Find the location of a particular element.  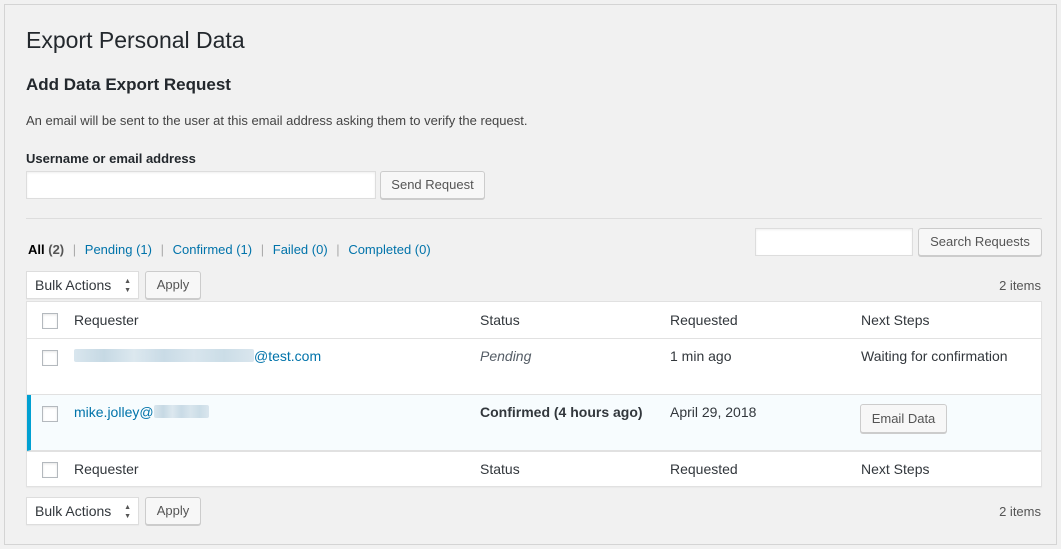

email-field-label: Username or email address is located at coordinates (111, 158).